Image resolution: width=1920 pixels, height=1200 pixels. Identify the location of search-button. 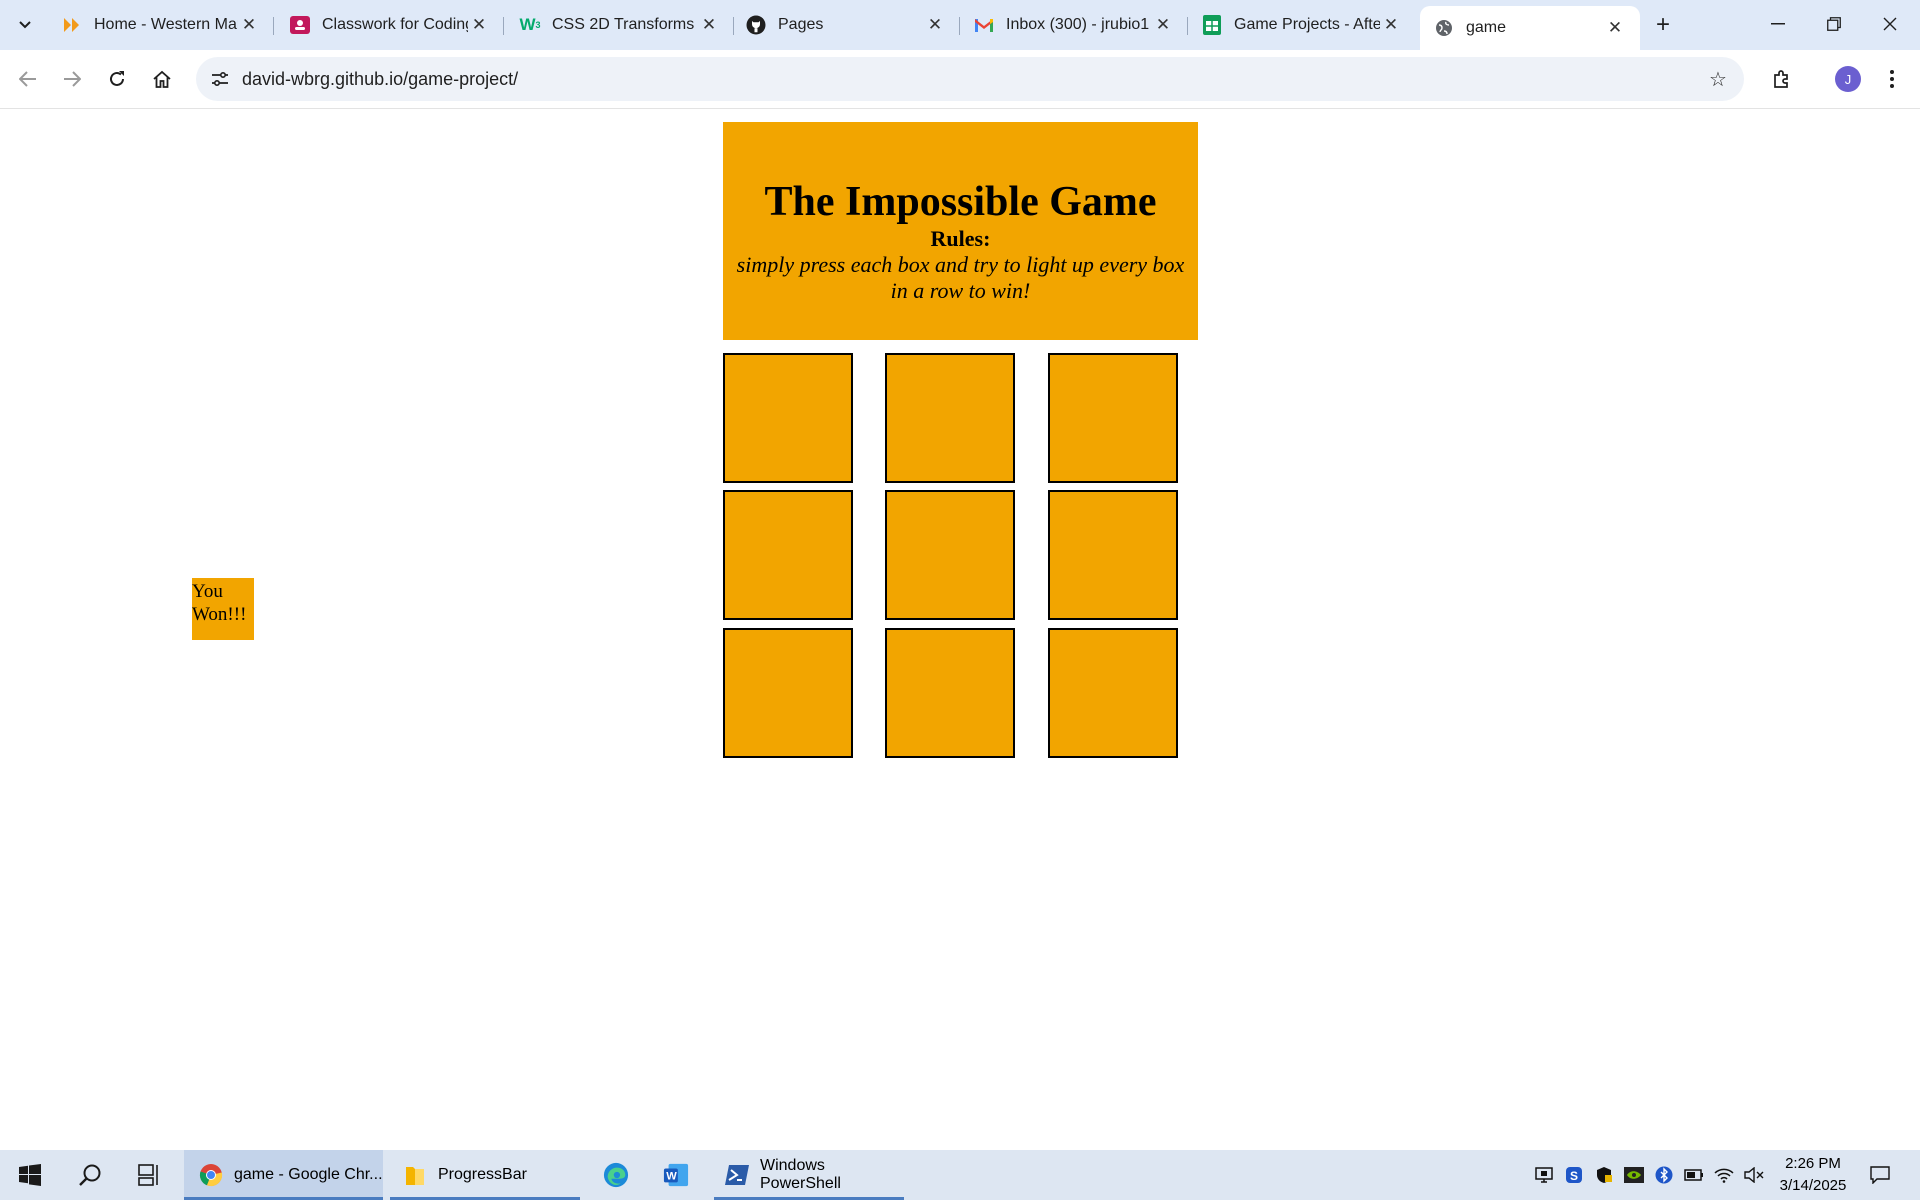
(90, 1175).